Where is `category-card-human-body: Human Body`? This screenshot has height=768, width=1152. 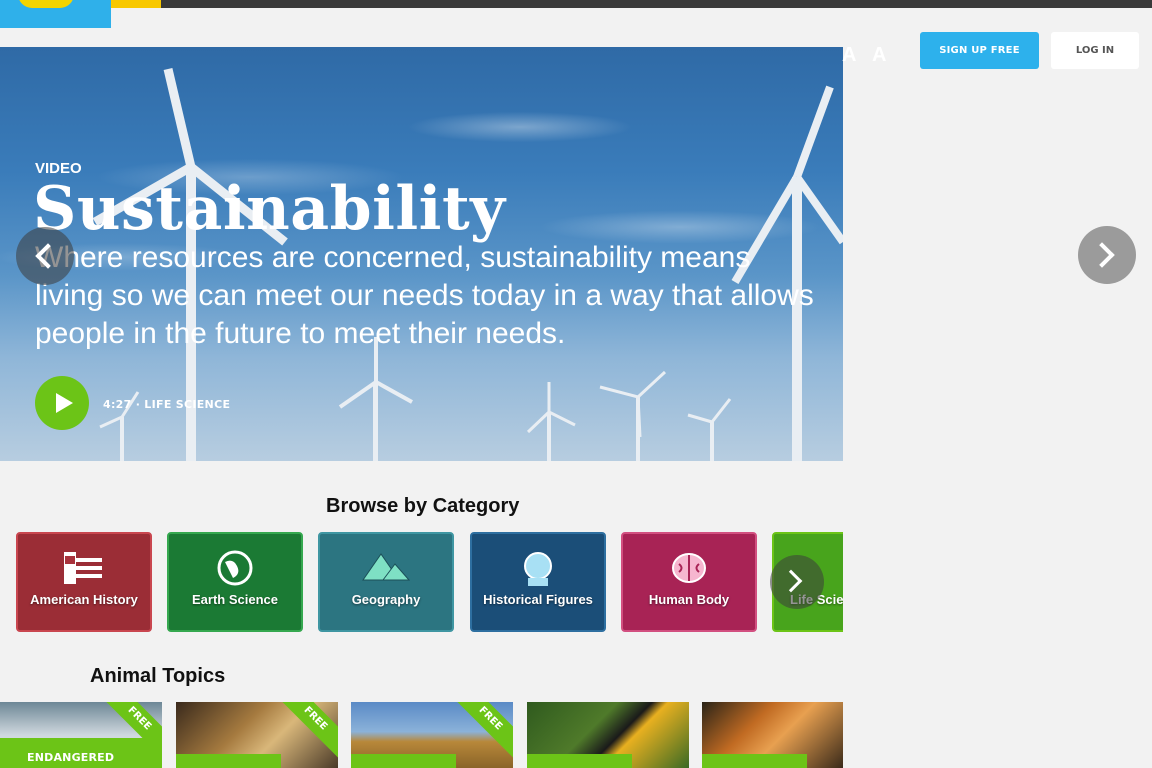
category-card-human-body: Human Body is located at coordinates (689, 582).